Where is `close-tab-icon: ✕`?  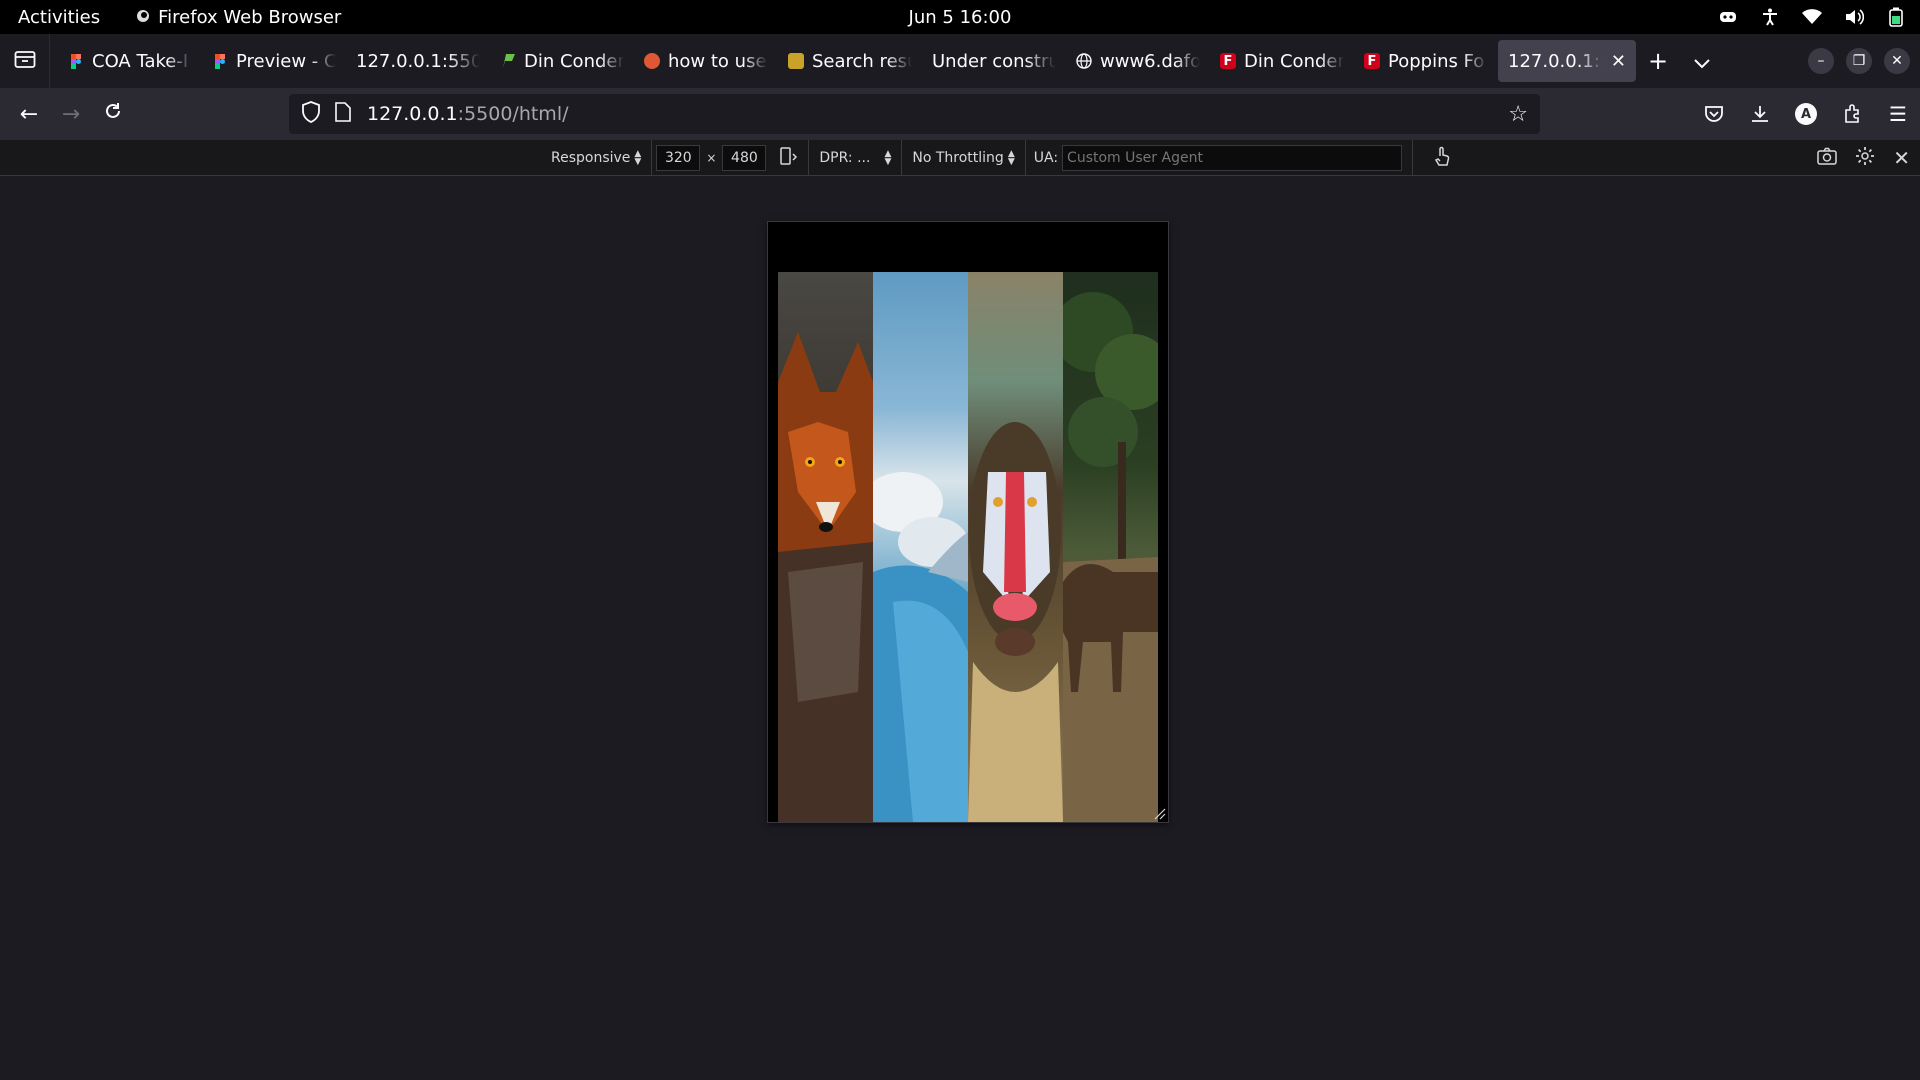 close-tab-icon: ✕ is located at coordinates (1618, 61).